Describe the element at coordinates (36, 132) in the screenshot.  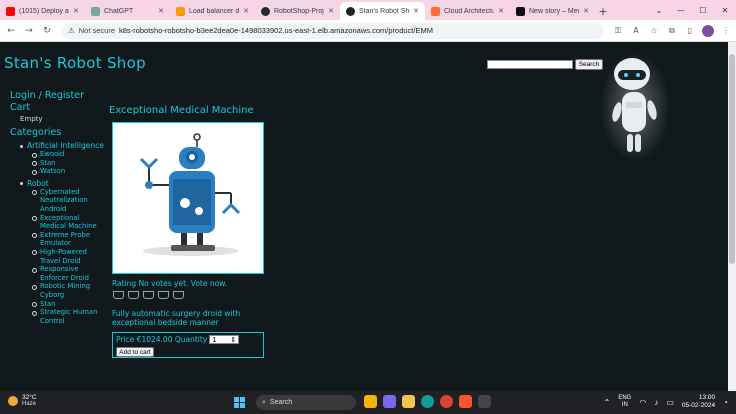
I see `categories-heading: Categories` at that location.